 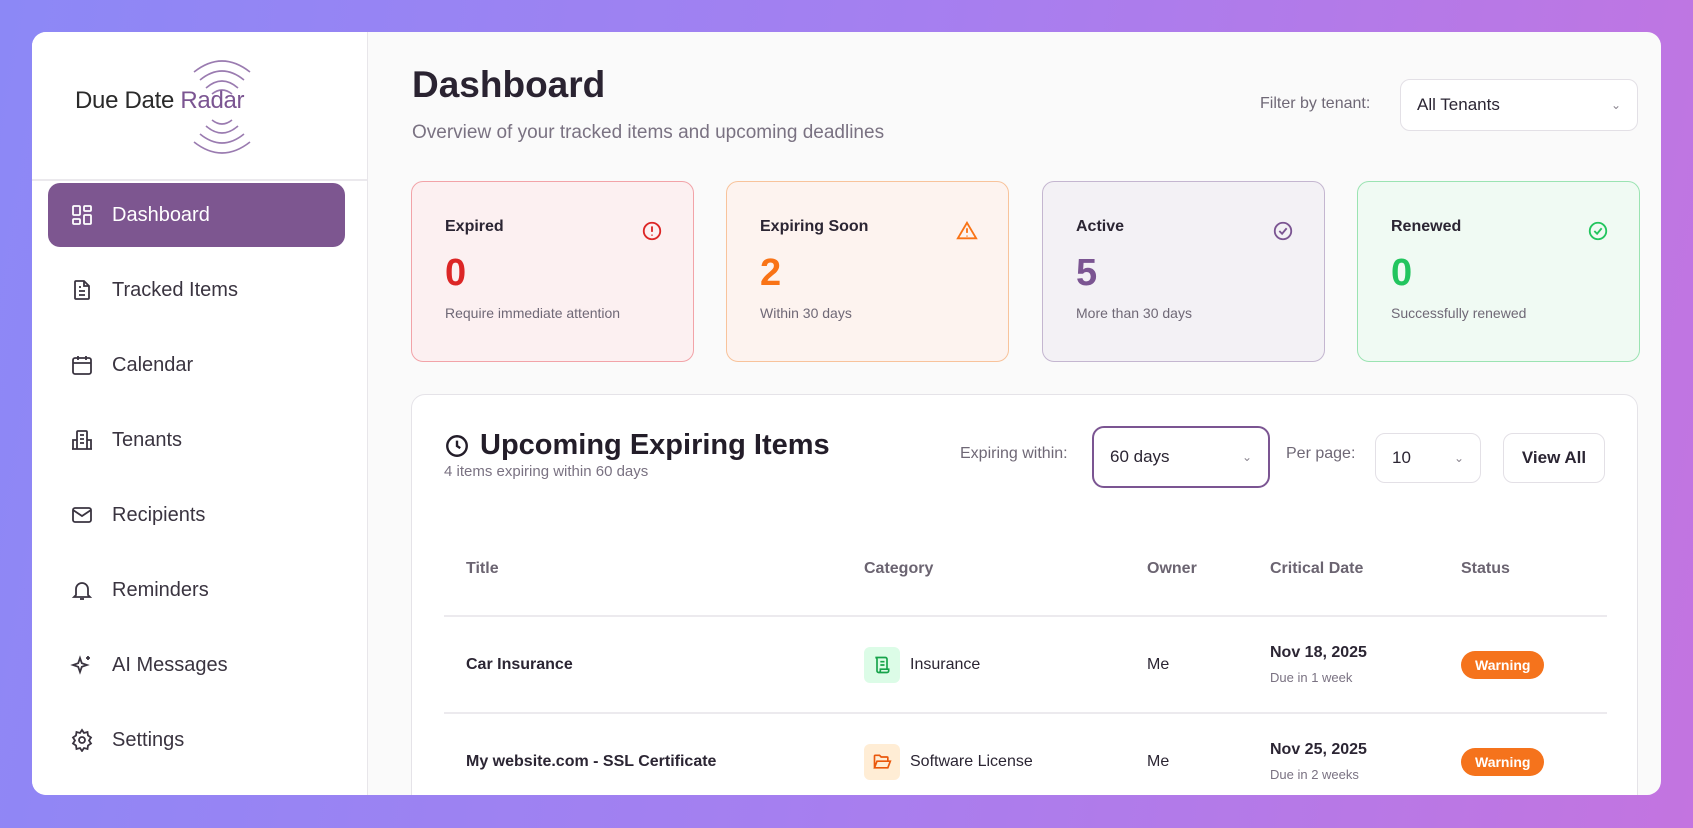 I want to click on tenant-filter-label: Filter by tenant:, so click(x=1315, y=103).